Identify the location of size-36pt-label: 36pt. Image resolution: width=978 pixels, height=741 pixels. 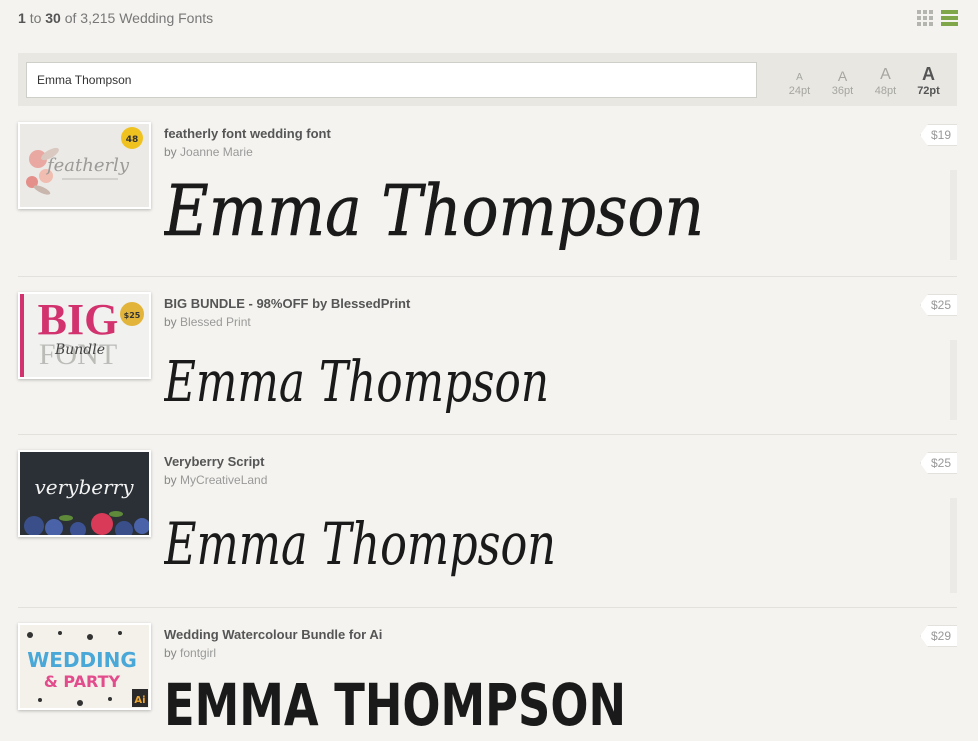
(842, 91).